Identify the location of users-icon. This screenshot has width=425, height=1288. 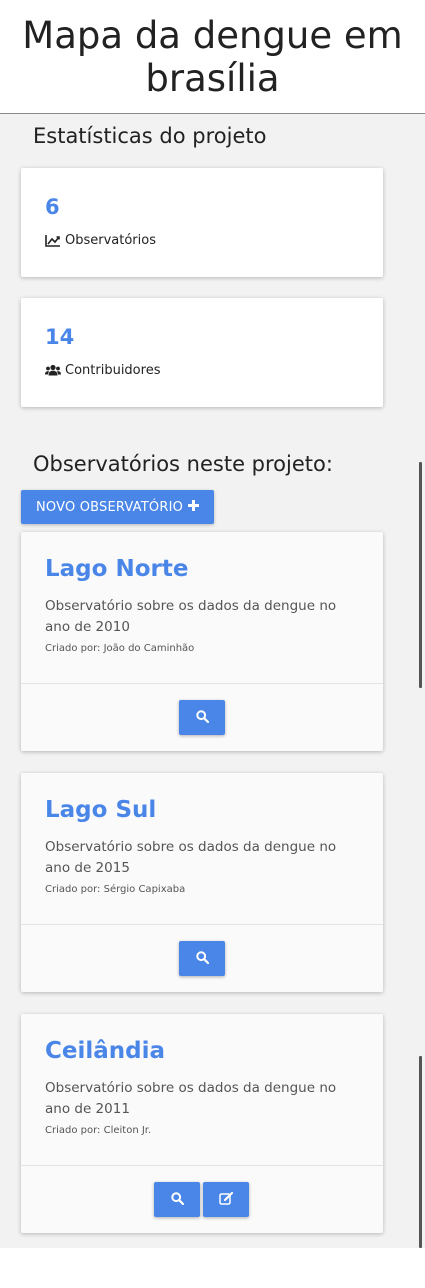
(53, 370).